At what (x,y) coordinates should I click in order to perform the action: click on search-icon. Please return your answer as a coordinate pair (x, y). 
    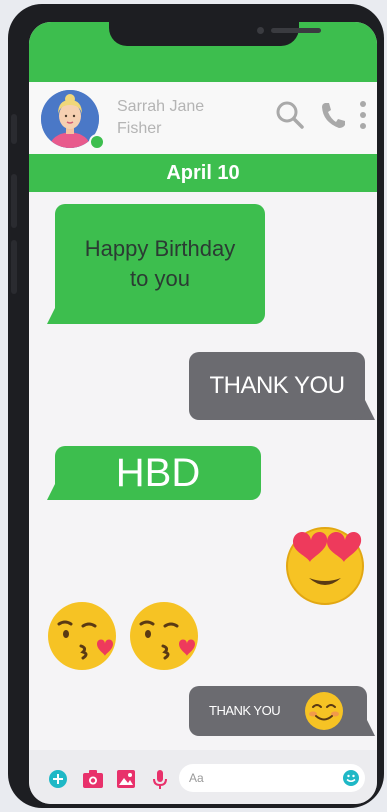
    Looking at the image, I should click on (290, 117).